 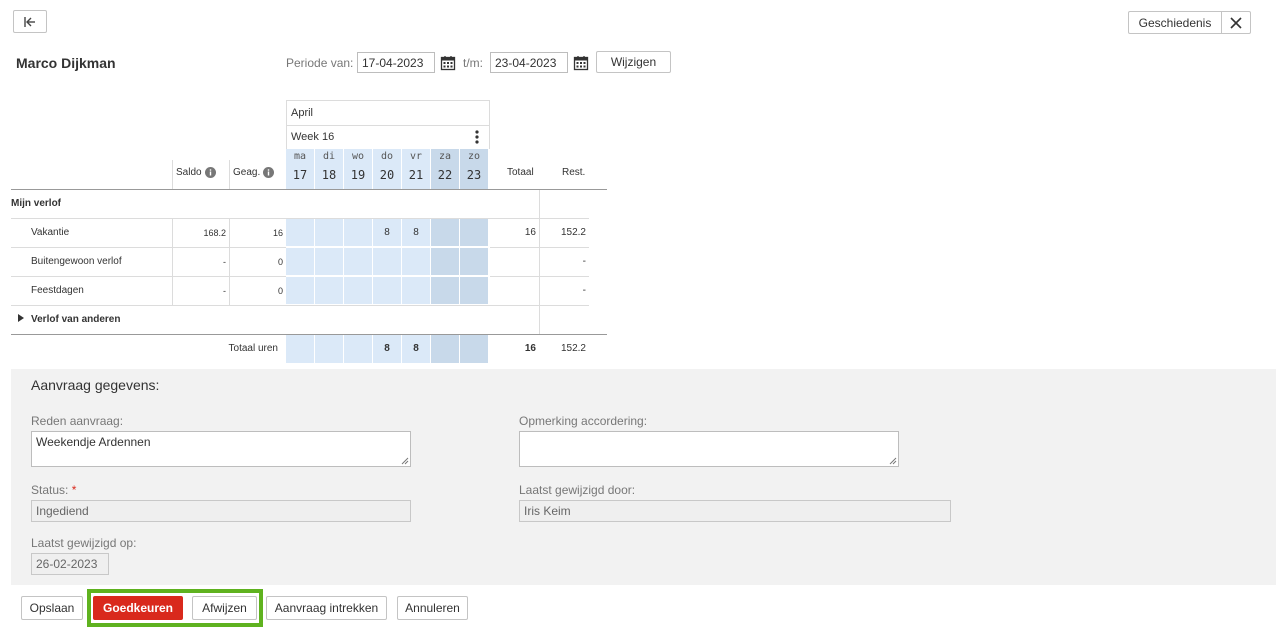 What do you see at coordinates (50, 232) in the screenshot?
I see `row-label: Vakantie` at bounding box center [50, 232].